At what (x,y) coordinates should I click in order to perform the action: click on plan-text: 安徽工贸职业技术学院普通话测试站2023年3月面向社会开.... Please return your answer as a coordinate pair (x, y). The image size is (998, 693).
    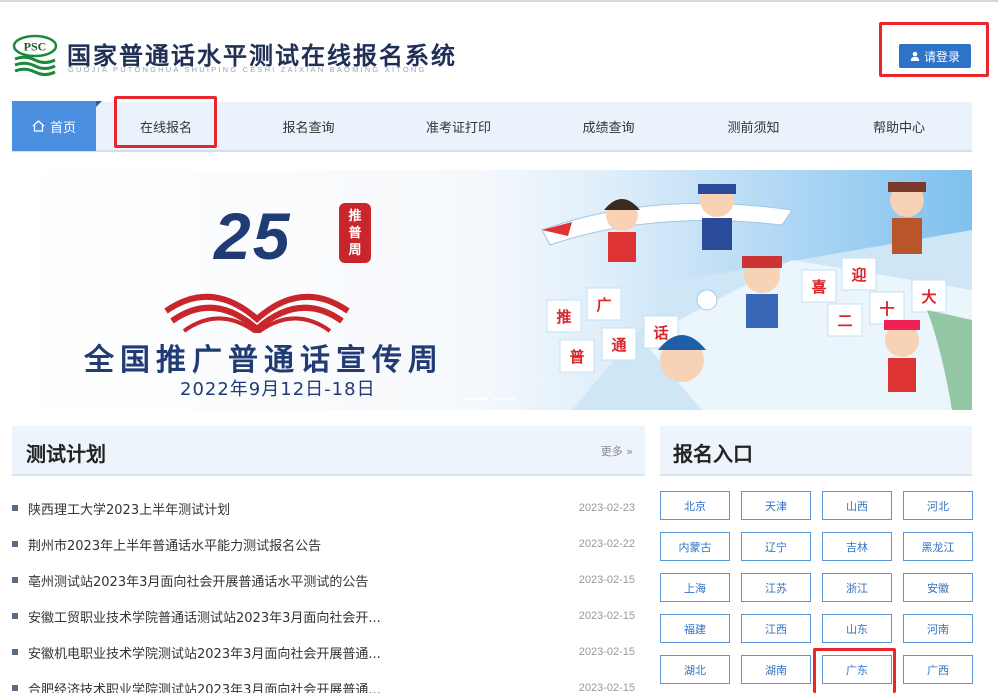
    Looking at the image, I should click on (296, 616).